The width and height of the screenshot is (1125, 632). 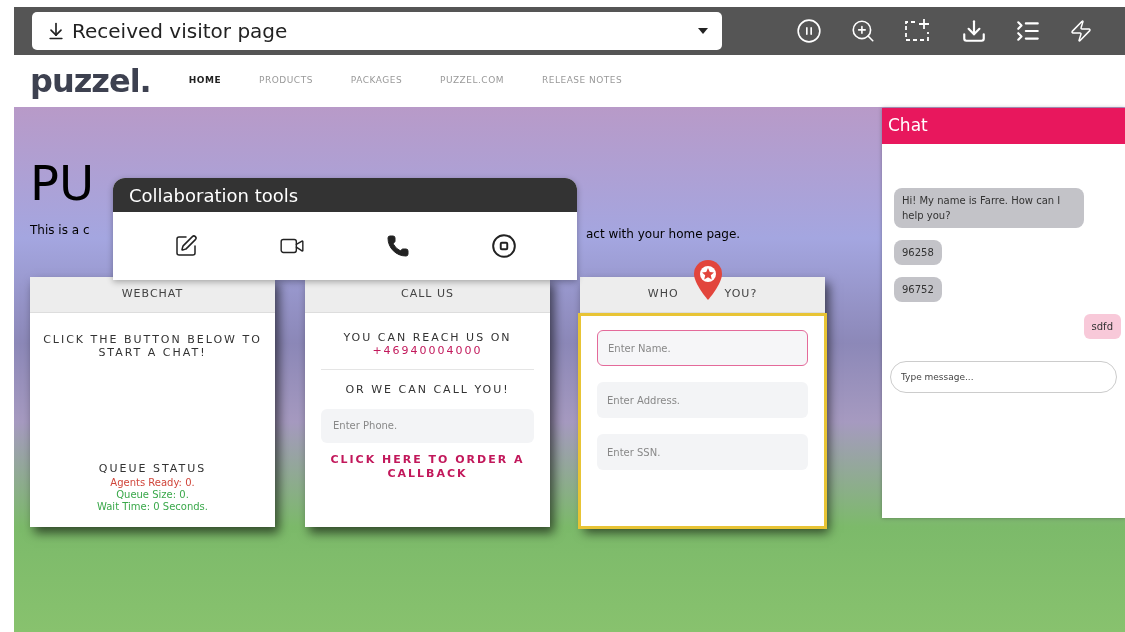 I want to click on nav-link: RELEASE NOTES, so click(x=582, y=81).